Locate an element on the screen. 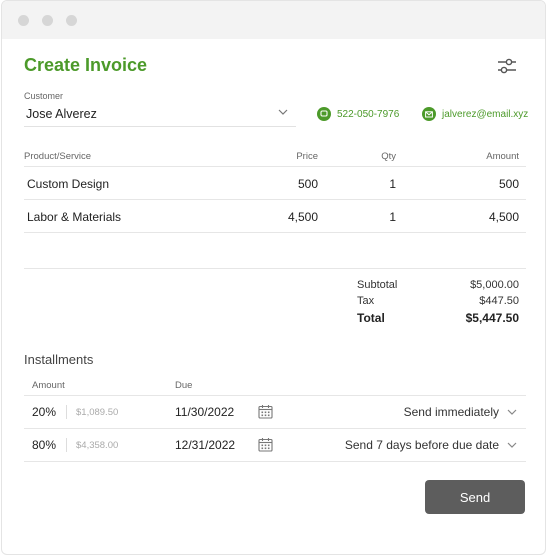  send-schedule-select: Send 7 days before due date is located at coordinates (431, 445).